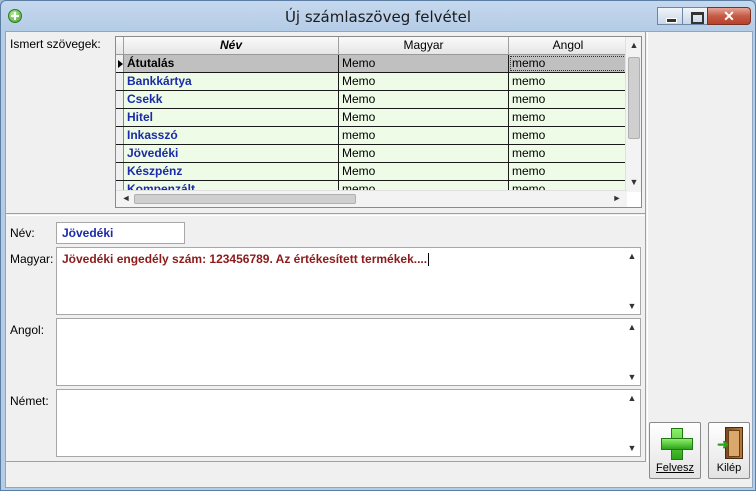 The image size is (756, 491). What do you see at coordinates (126, 198) in the screenshot?
I see `scroll-left-icon: ◄` at bounding box center [126, 198].